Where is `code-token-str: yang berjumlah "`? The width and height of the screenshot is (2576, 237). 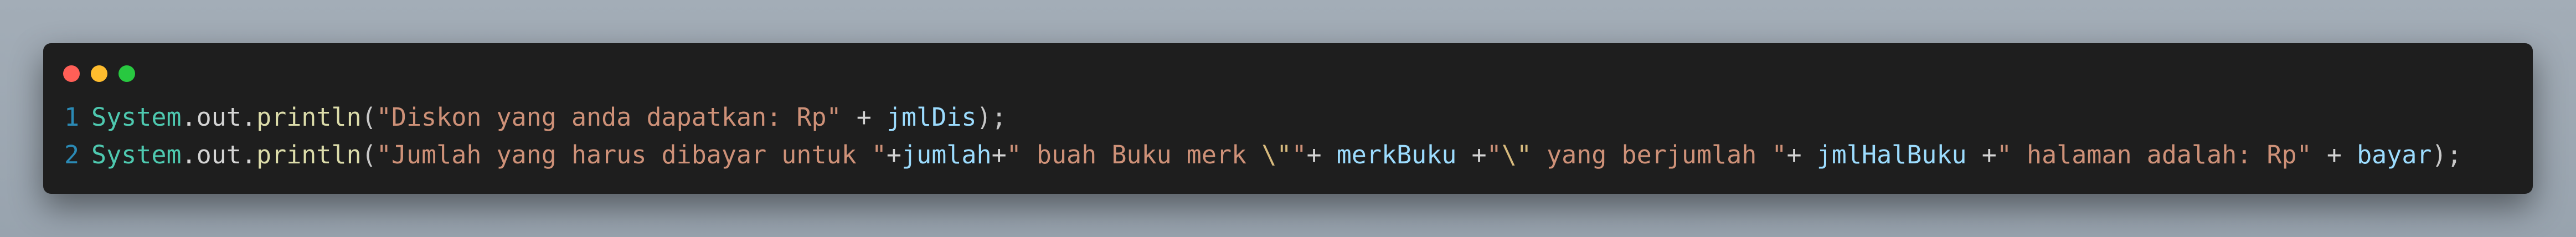
code-token-str: yang berjumlah " is located at coordinates (1659, 154).